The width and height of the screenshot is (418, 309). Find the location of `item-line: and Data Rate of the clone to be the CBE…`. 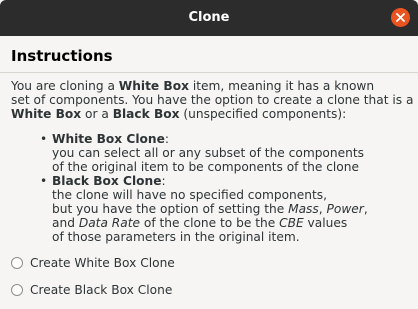

item-line: and Data Rate of the clone to be the CBE… is located at coordinates (231, 223).